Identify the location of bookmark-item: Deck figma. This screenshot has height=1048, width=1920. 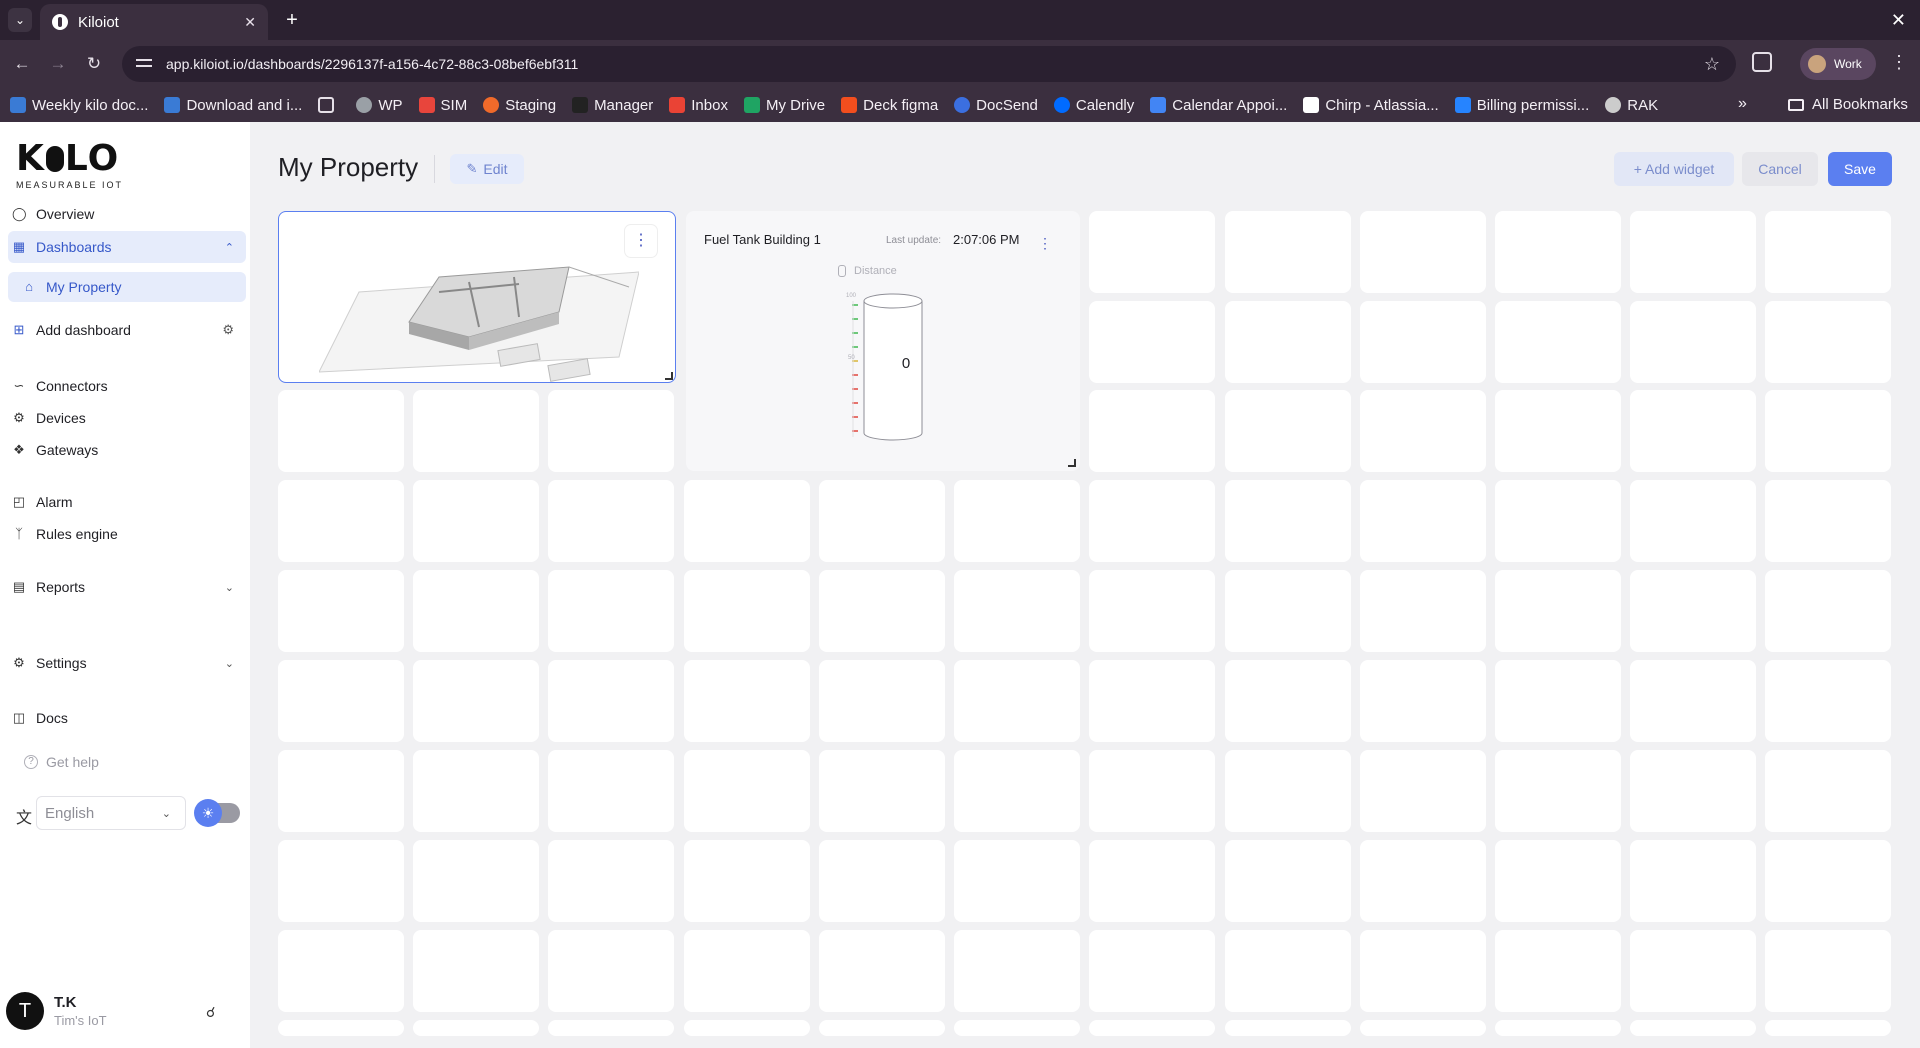
(889, 105).